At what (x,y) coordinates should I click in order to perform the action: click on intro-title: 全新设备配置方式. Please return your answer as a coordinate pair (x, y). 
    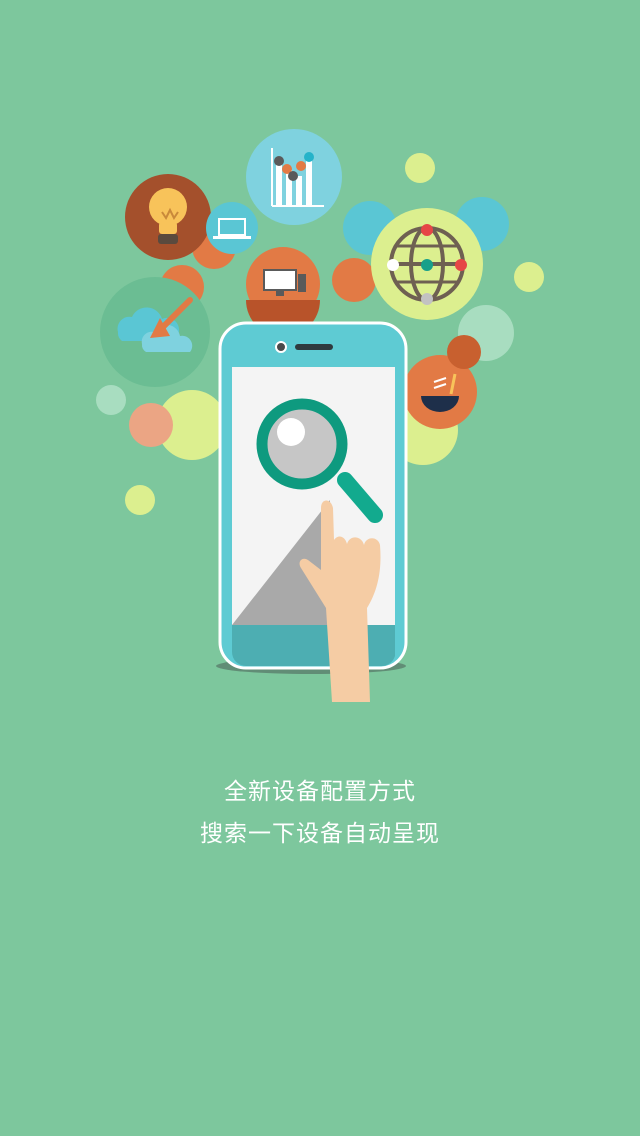
    Looking at the image, I should click on (320, 792).